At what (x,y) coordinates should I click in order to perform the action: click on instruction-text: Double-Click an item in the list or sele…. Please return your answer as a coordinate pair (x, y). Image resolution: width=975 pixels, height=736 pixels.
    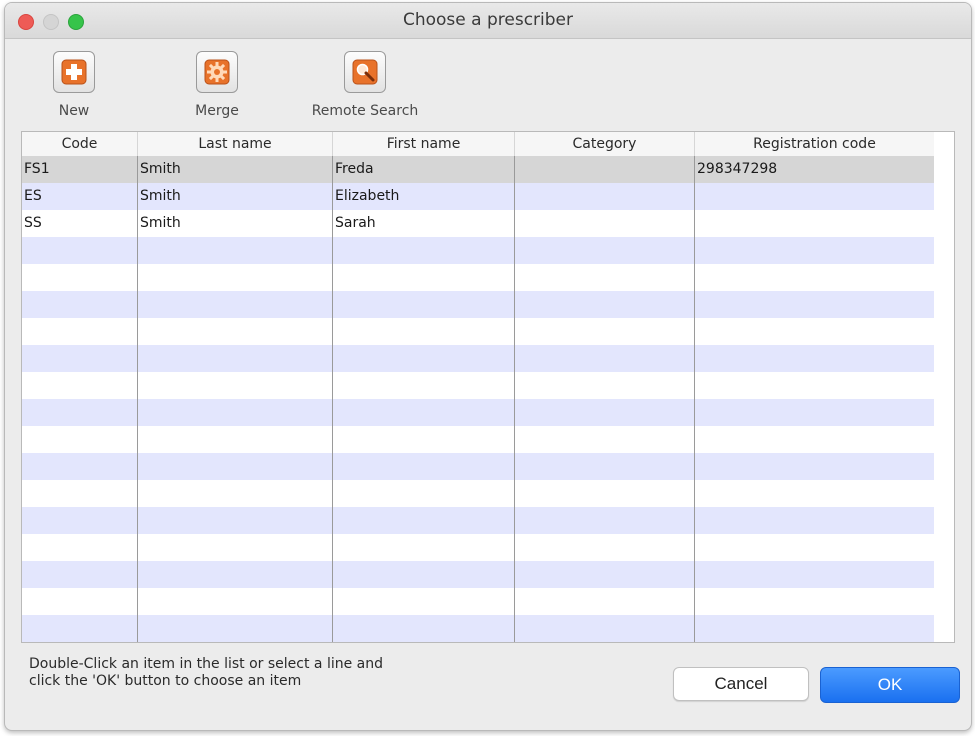
    Looking at the image, I should click on (206, 673).